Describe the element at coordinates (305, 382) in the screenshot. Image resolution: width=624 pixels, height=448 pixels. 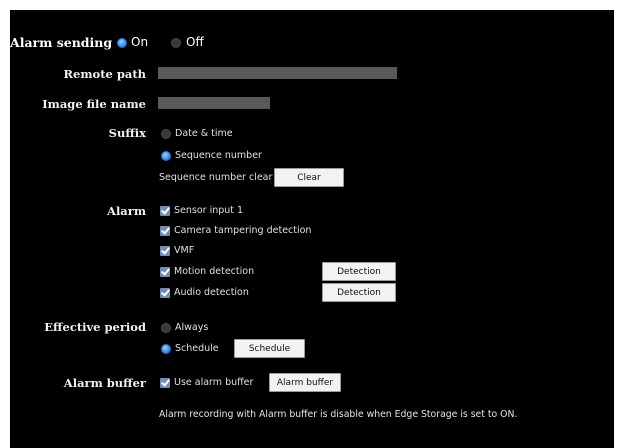
I see `alarm-buffer-button: Alarm buffer` at that location.